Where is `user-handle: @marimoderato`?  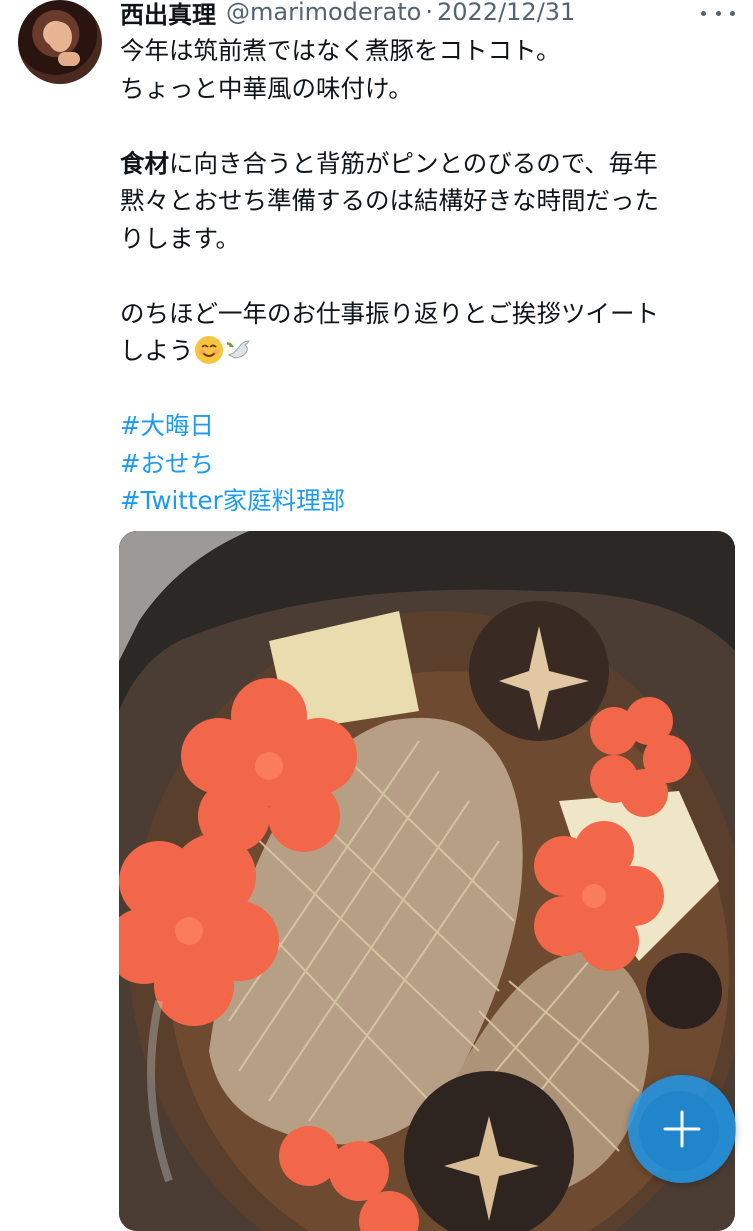
user-handle: @marimoderato is located at coordinates (323, 13).